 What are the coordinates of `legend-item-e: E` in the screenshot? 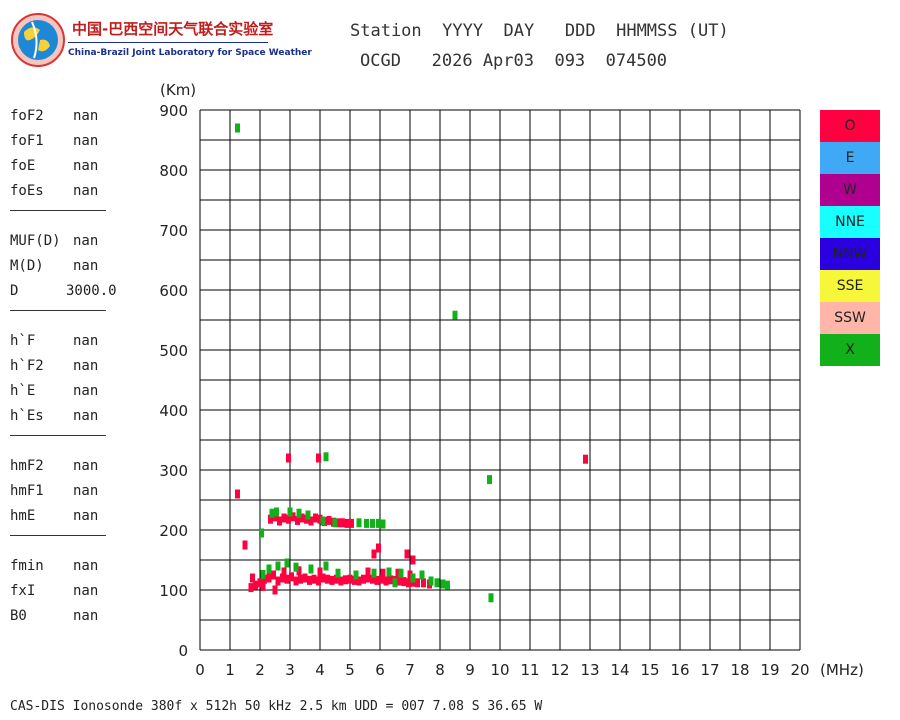 It's located at (850, 158).